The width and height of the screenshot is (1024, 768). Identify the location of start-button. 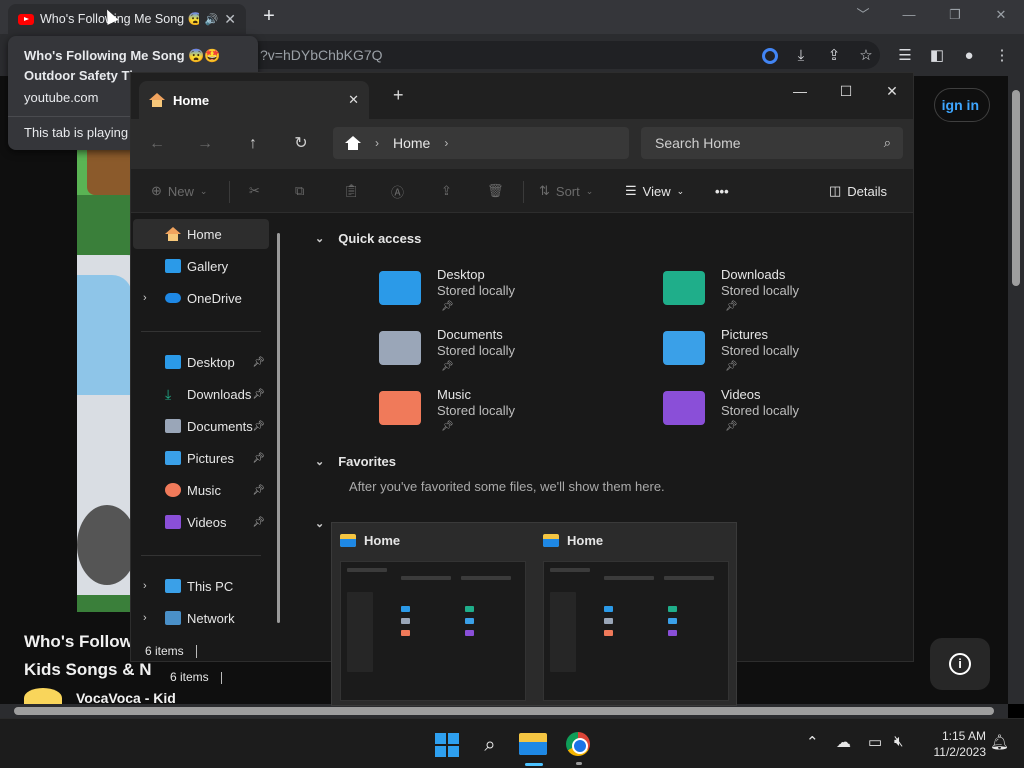
(447, 745).